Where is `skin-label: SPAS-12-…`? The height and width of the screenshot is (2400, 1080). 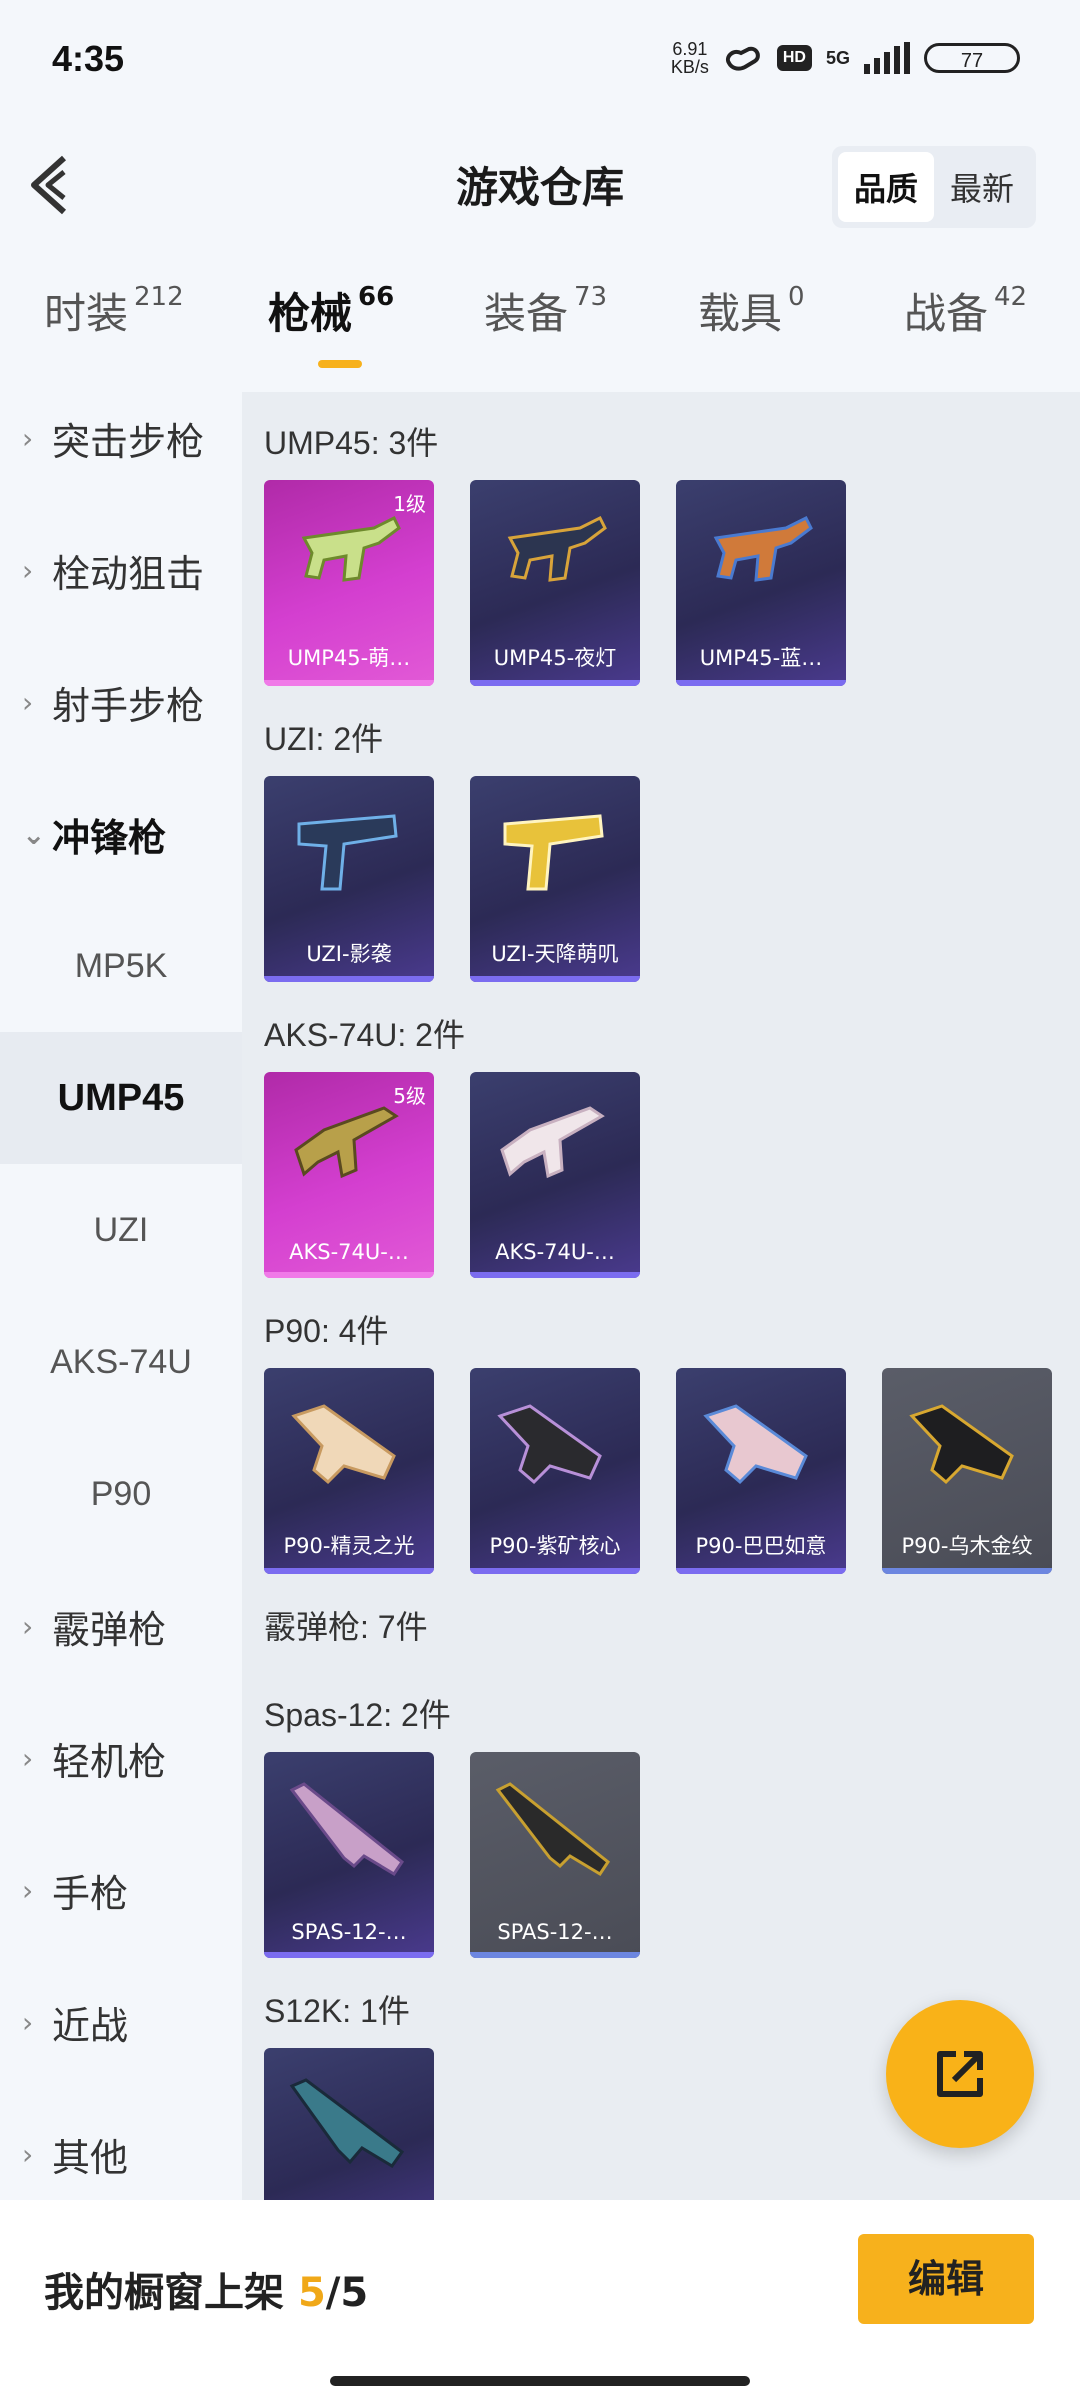
skin-label: SPAS-12-… is located at coordinates (349, 1932).